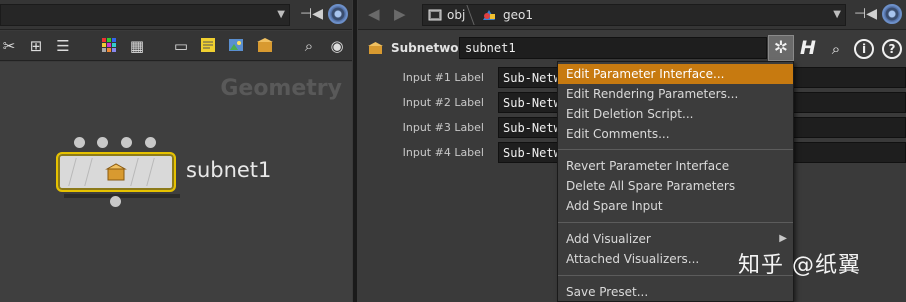 The width and height of the screenshot is (906, 302). Describe the element at coordinates (137, 46) in the screenshot. I see `table-icon: ▦` at that location.